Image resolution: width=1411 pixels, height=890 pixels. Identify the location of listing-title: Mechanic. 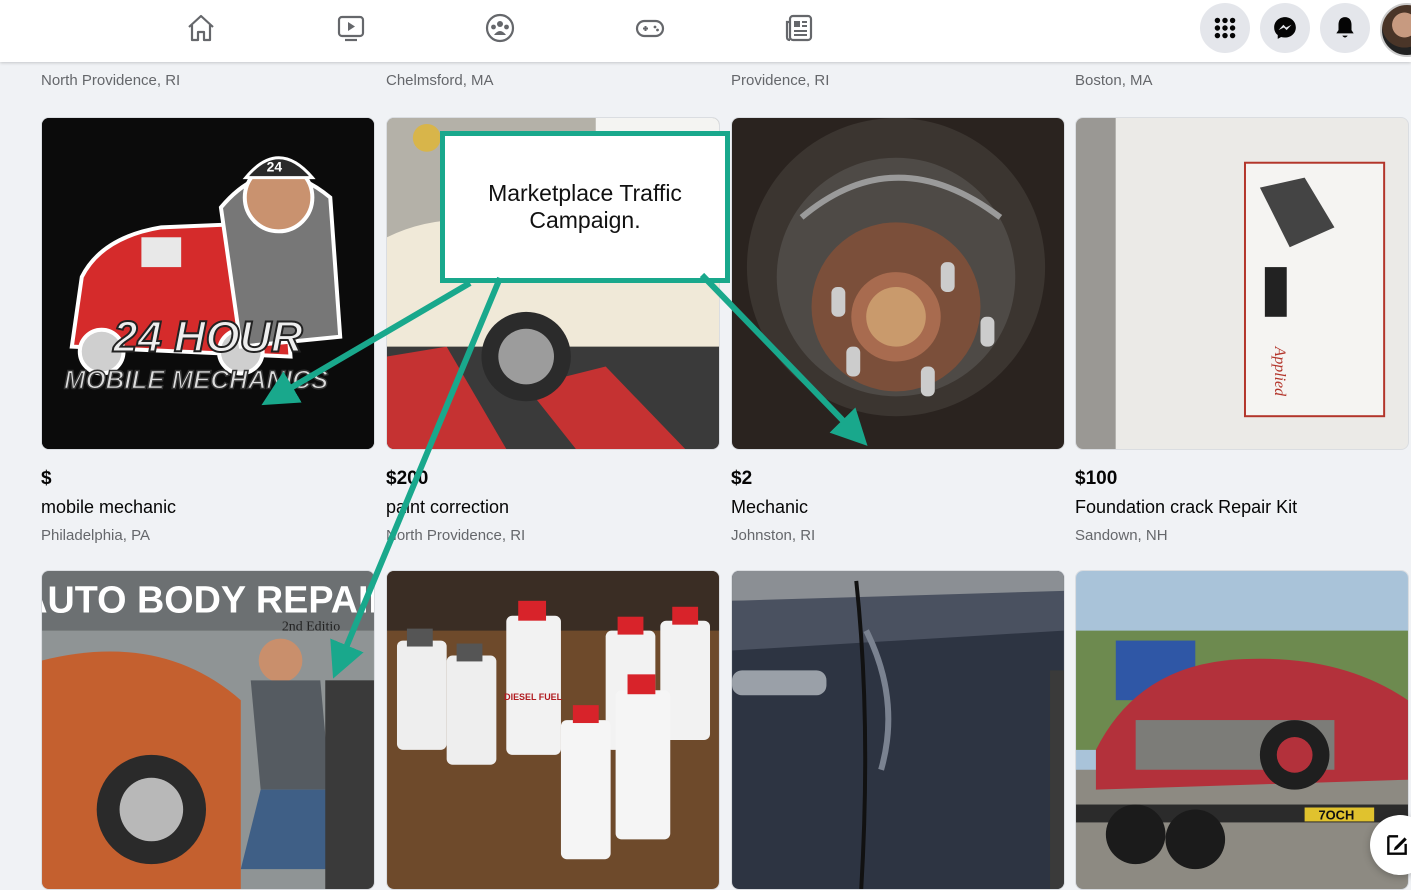
(769, 507).